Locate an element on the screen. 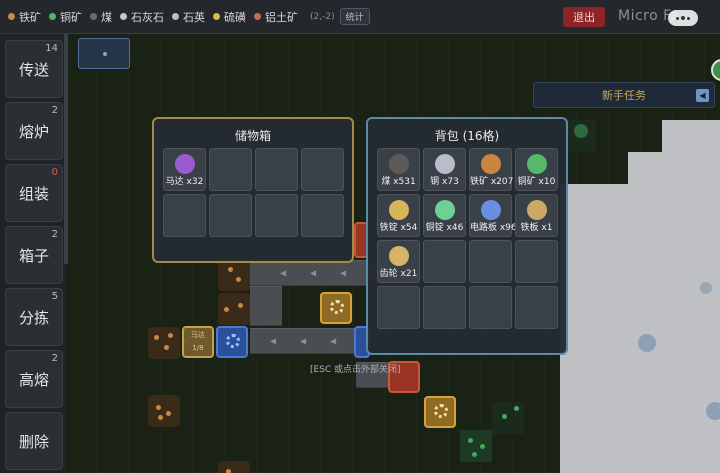 This screenshot has width=720, height=473. inventory-slot: 煤 x531 is located at coordinates (398, 169).